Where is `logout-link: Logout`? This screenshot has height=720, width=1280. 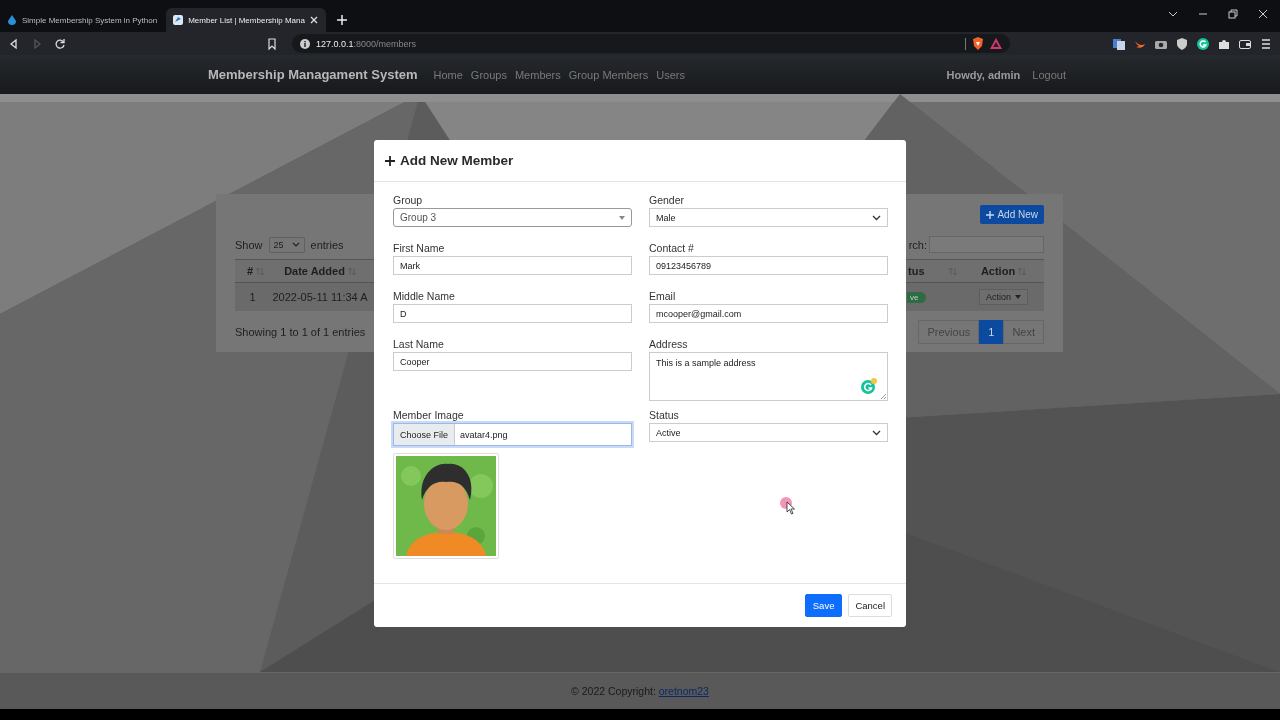 logout-link: Logout is located at coordinates (1049, 74).